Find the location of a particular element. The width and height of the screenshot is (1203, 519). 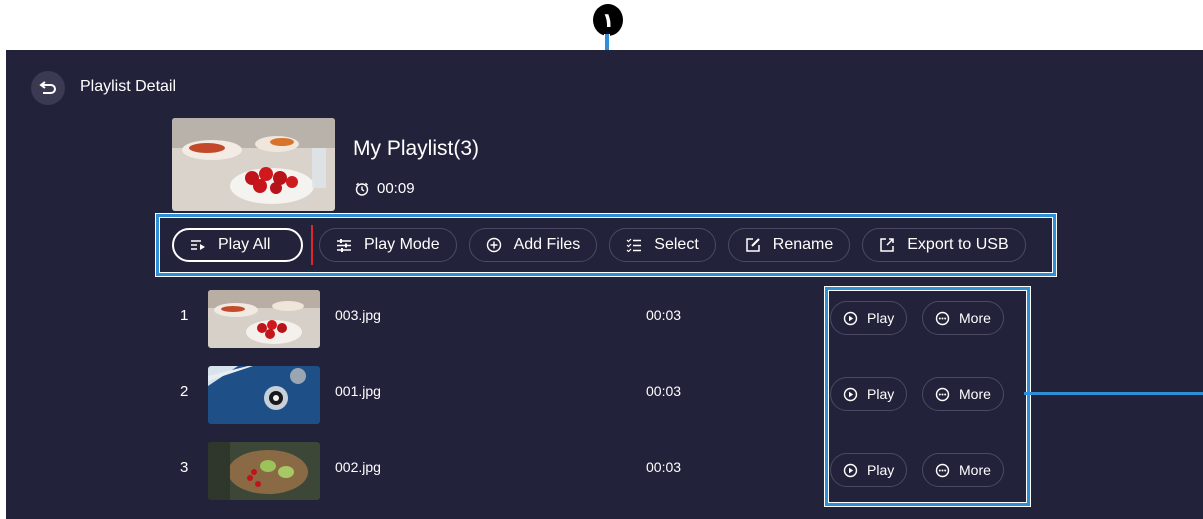

back-arrow-icon is located at coordinates (48, 88).